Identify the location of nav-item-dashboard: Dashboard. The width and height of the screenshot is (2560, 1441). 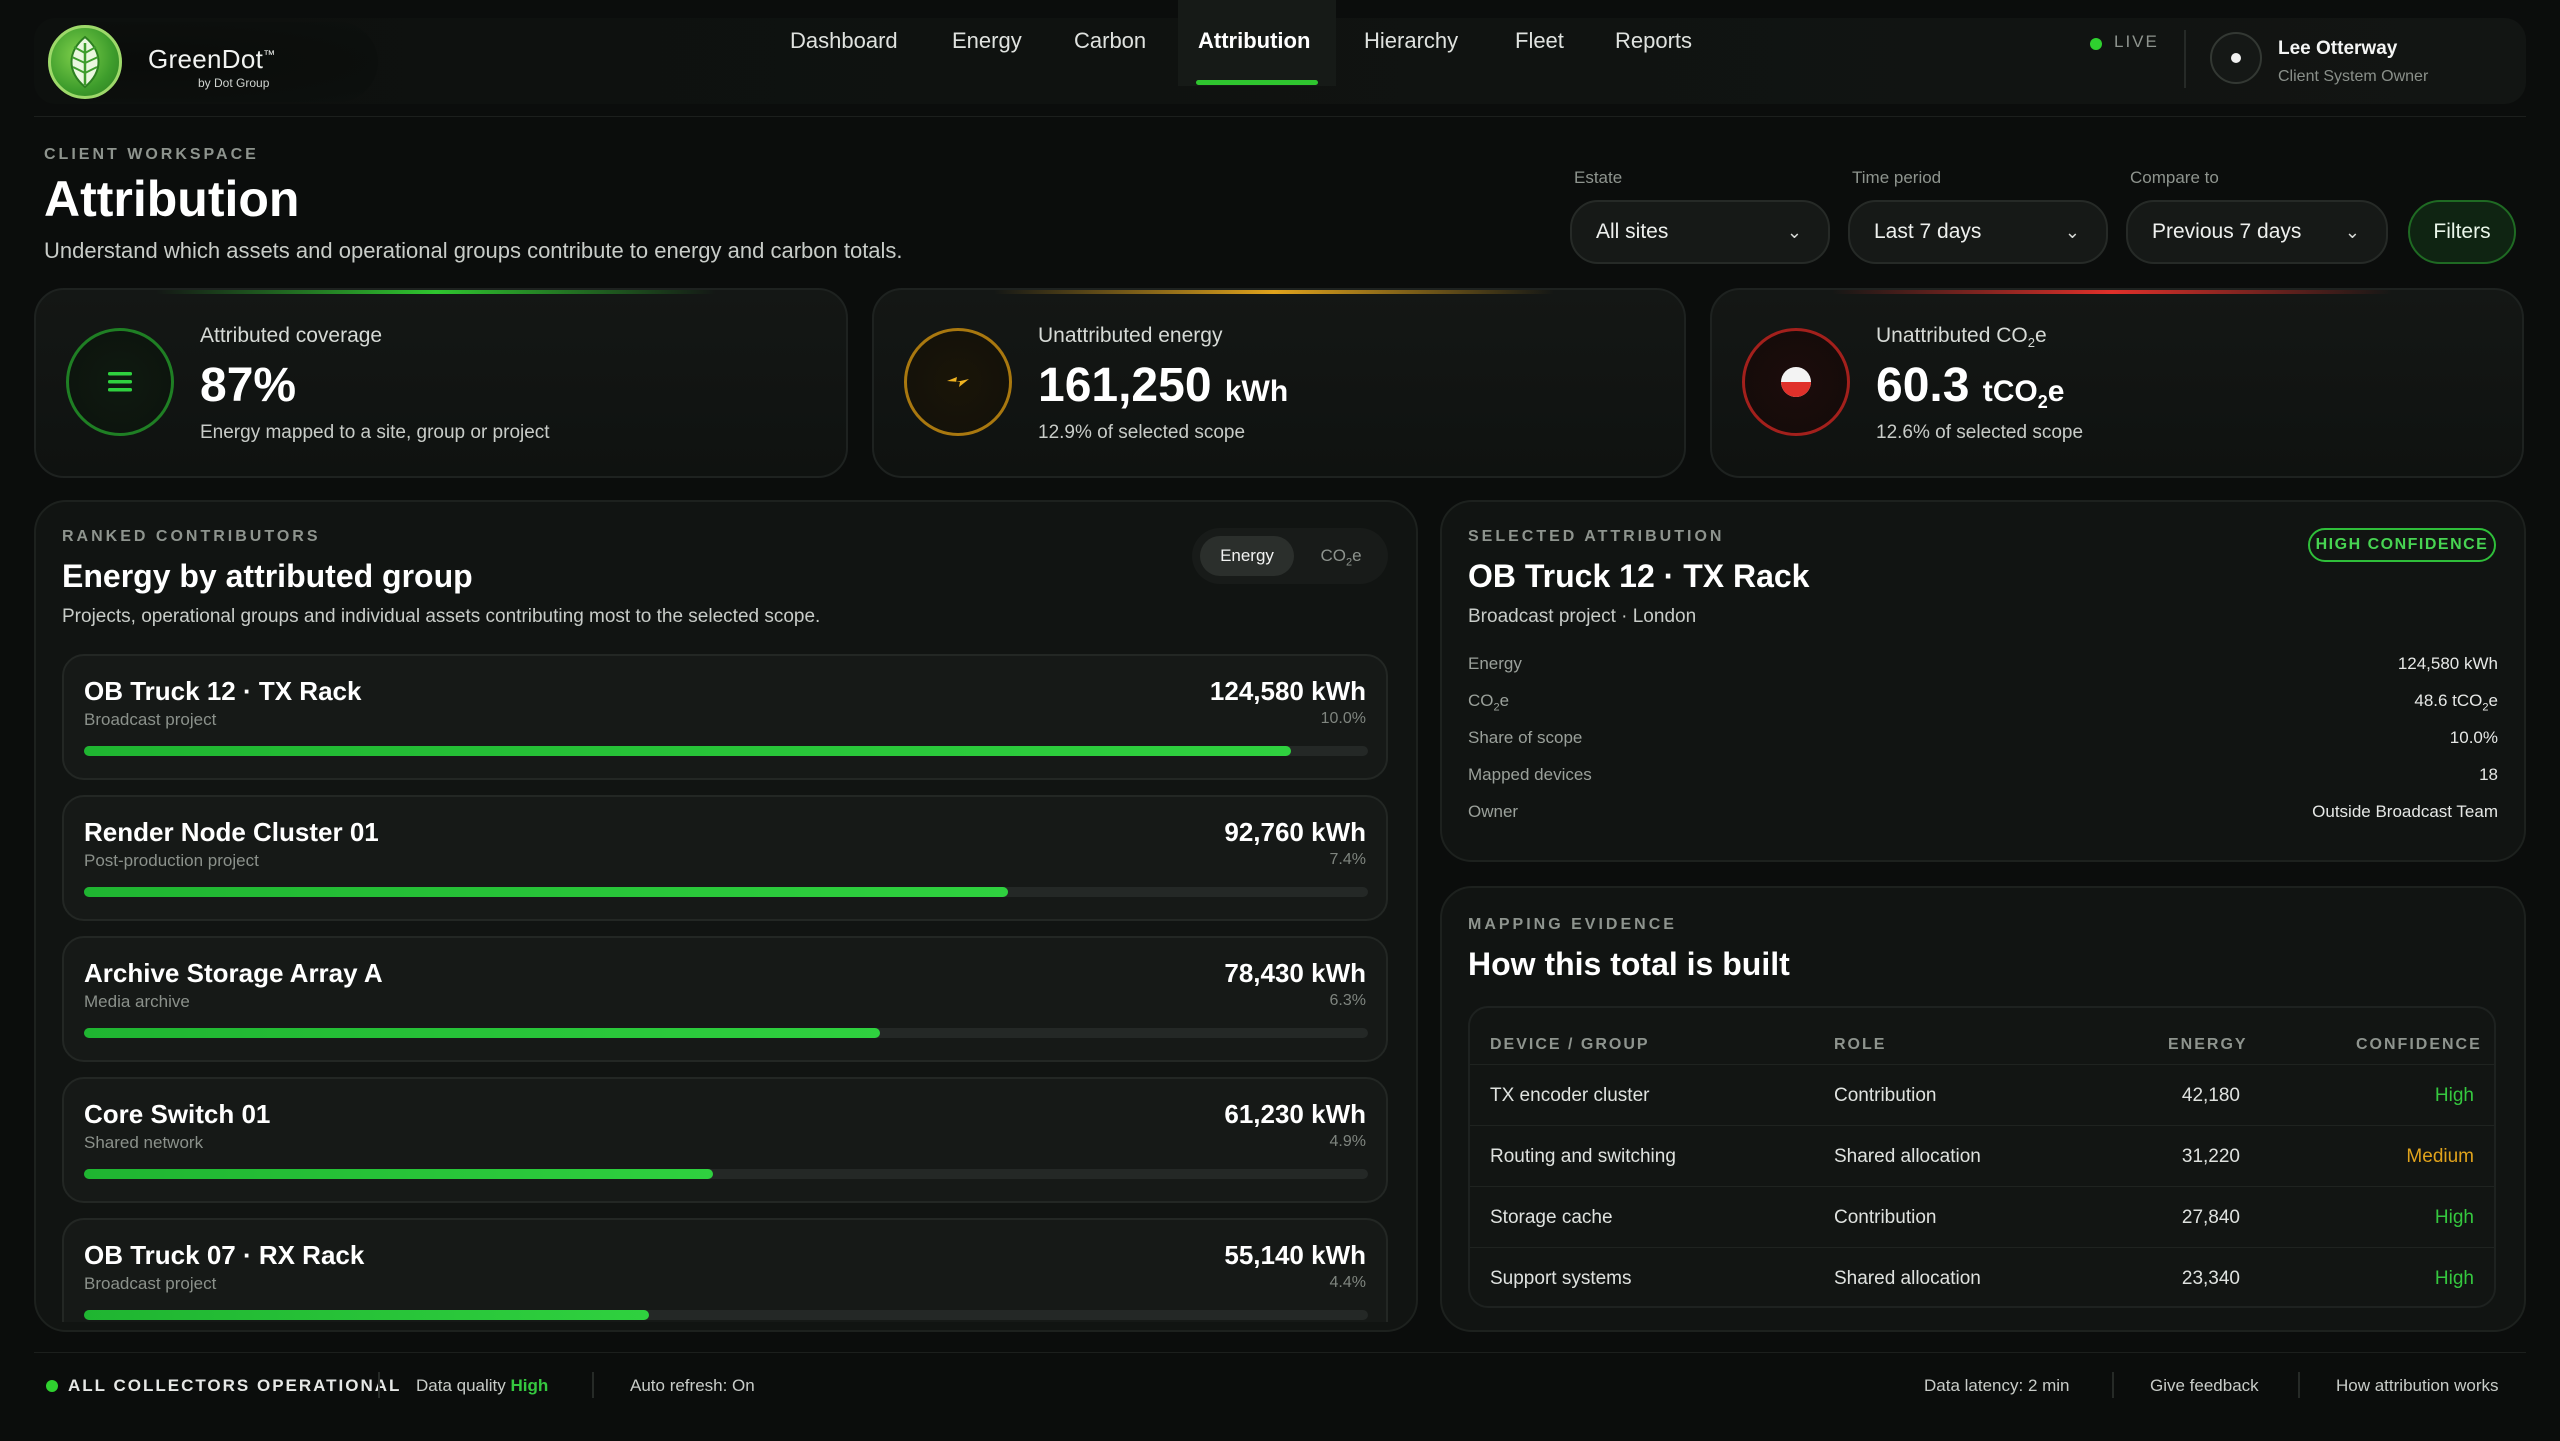
(844, 41).